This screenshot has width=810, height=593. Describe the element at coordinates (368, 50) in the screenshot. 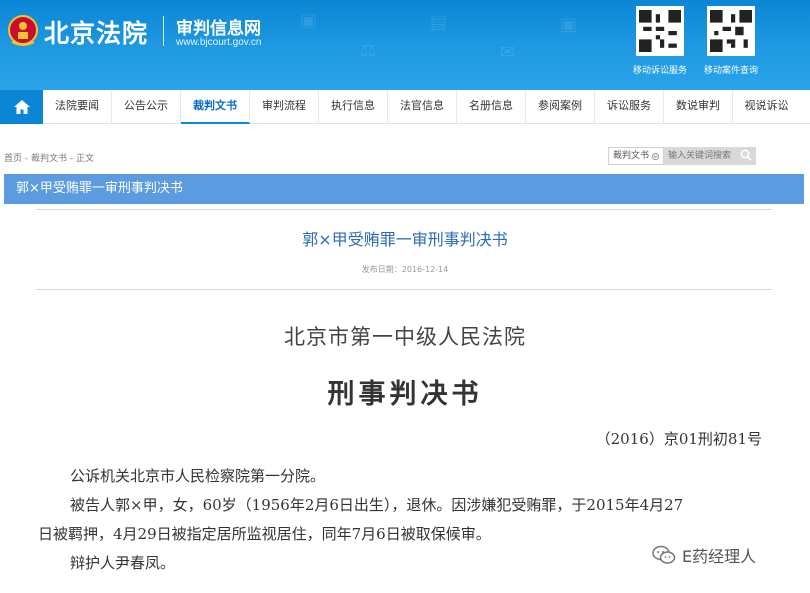

I see `decorative-icon: ⚖` at that location.